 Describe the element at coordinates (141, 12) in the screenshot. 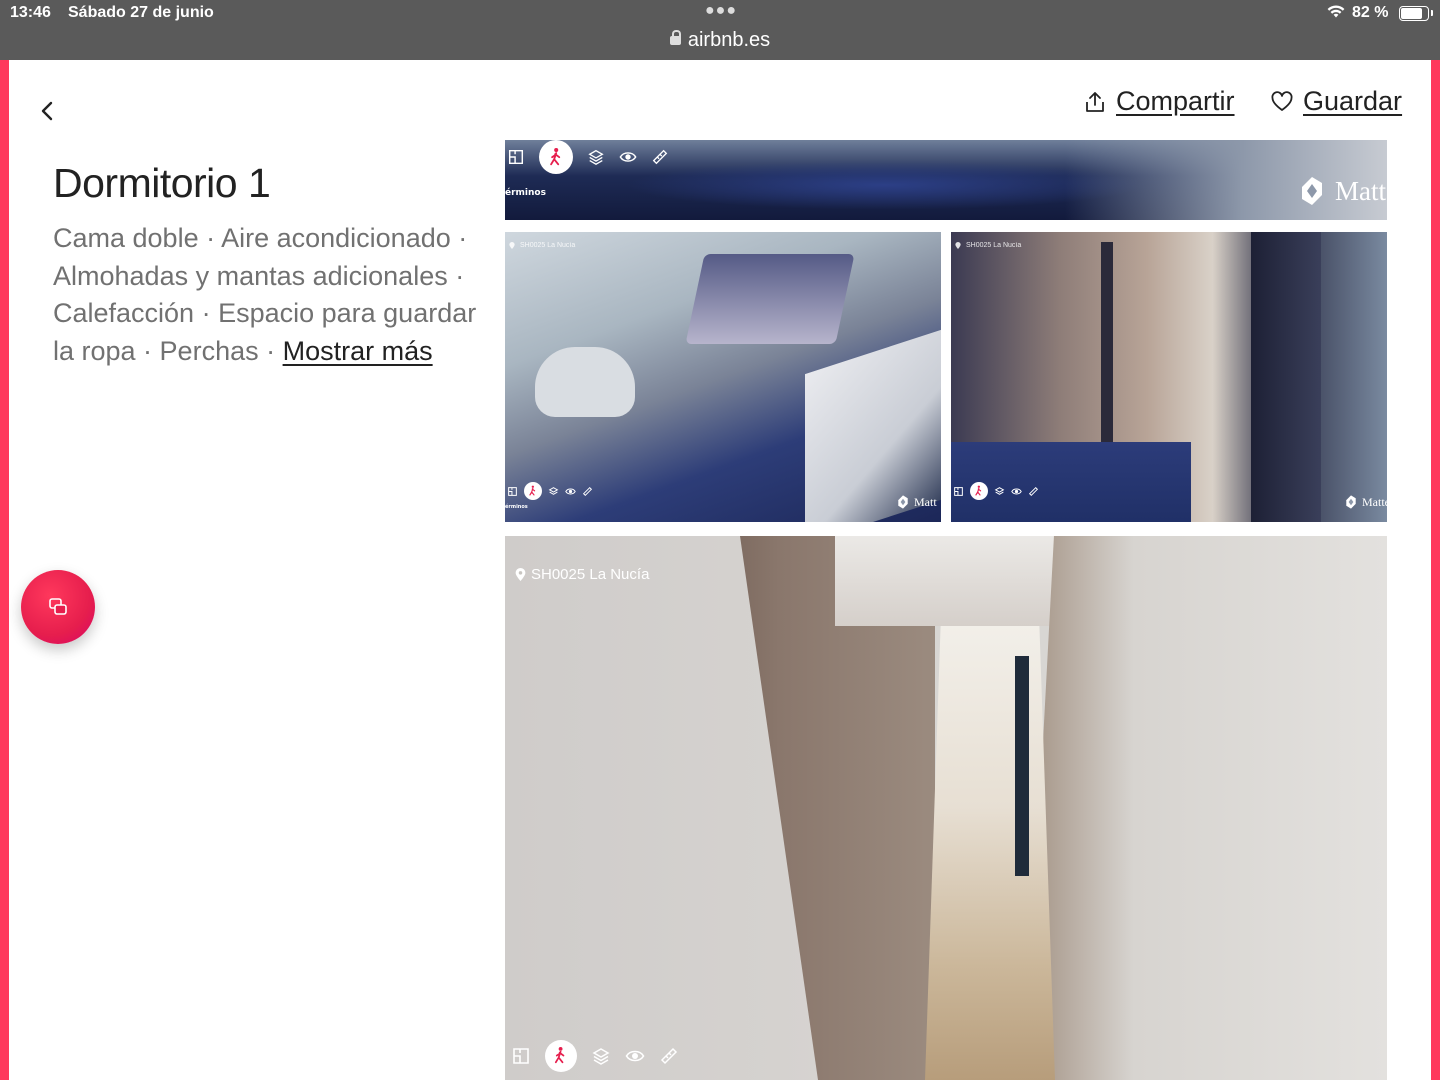

I see `status-date: Sábado 27 de junio` at that location.